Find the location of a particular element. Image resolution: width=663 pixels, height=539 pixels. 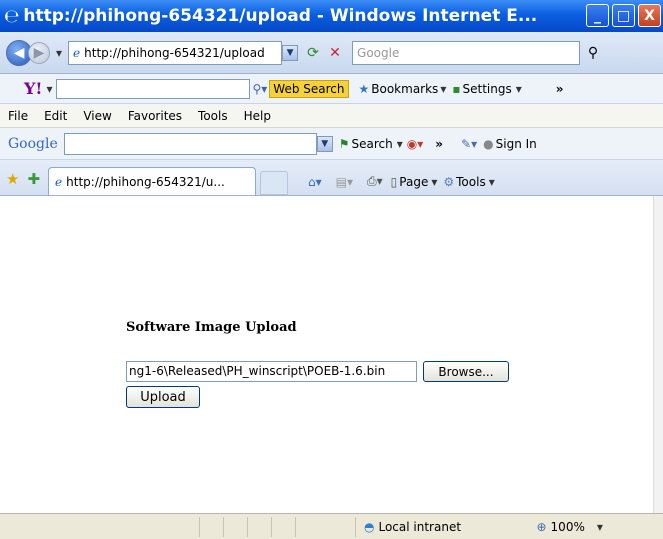

yahoo-dropdown-icon: ▾ is located at coordinates (49, 89).